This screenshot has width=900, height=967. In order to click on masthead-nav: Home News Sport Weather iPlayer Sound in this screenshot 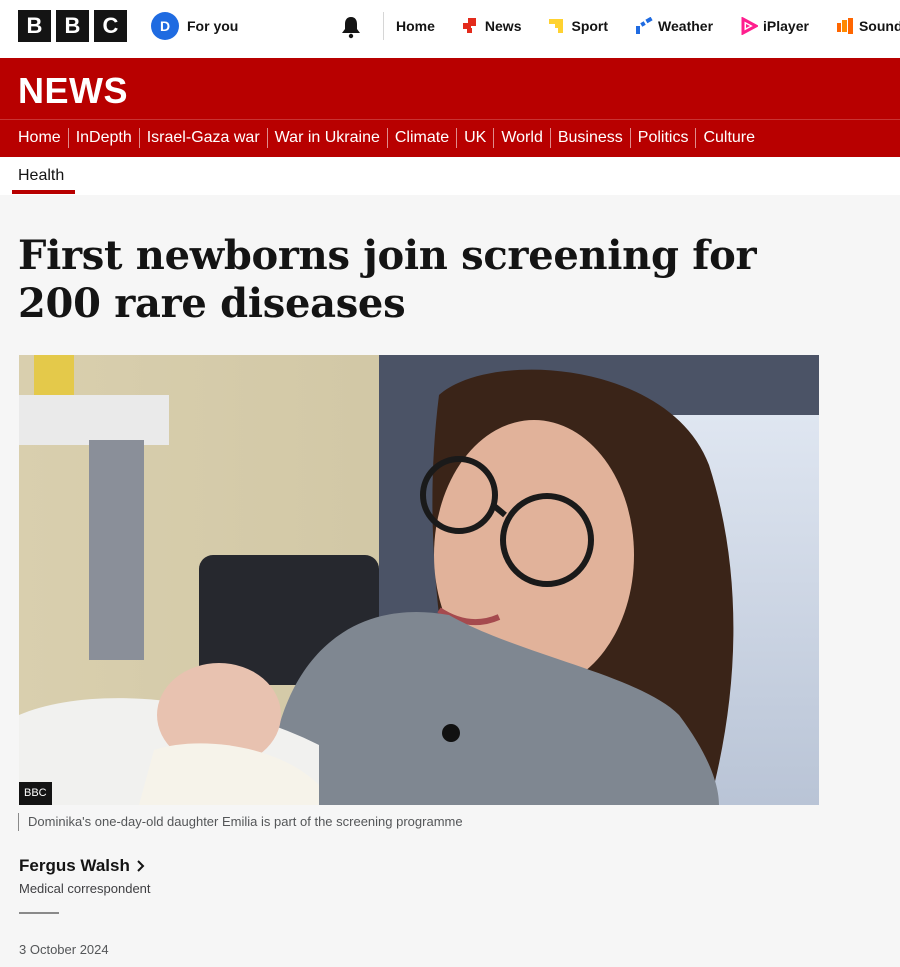, I will do `click(648, 26)`.